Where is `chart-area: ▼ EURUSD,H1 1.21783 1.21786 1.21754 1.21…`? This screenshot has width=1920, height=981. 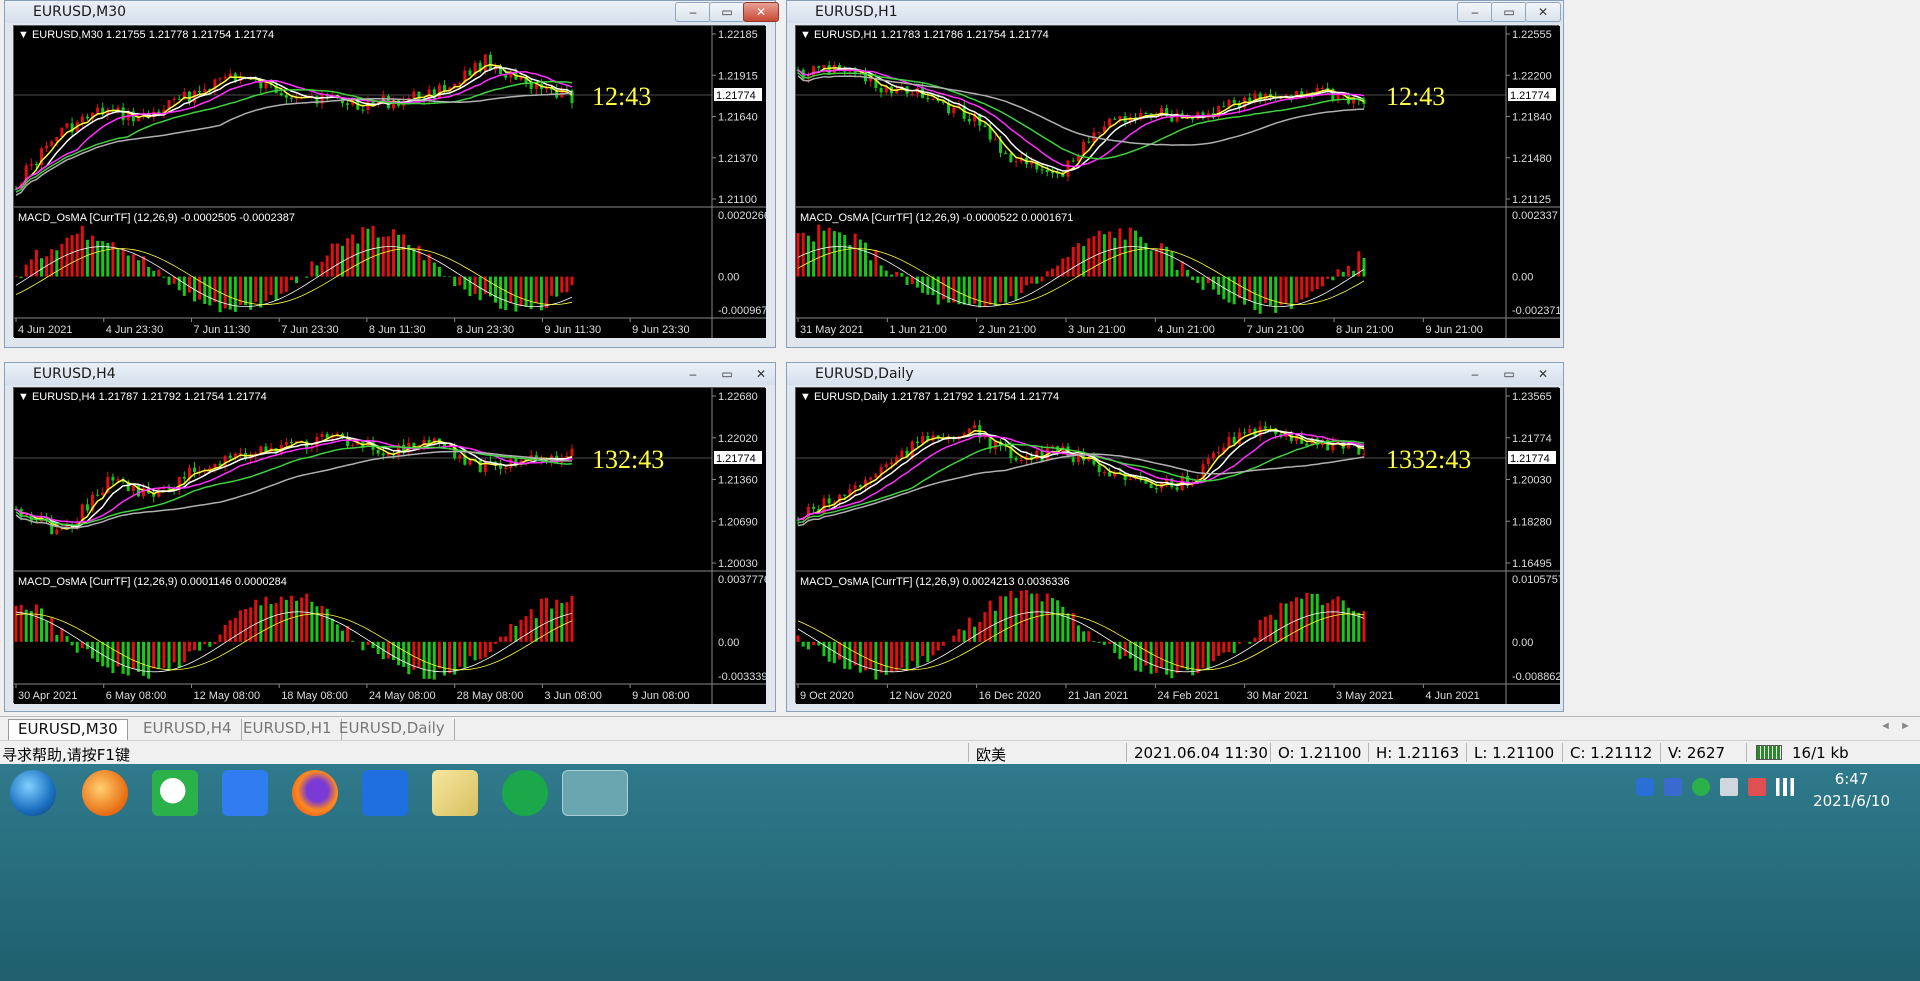
chart-area: ▼ EURUSD,H1 1.21783 1.21786 1.21754 1.21… is located at coordinates (1177, 181).